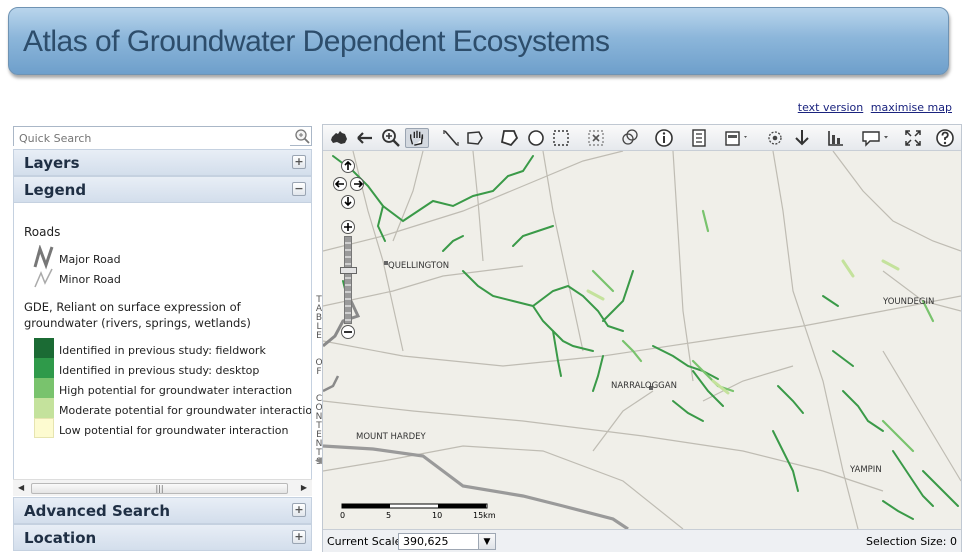 The image size is (972, 558). I want to click on chart-icon, so click(836, 138).